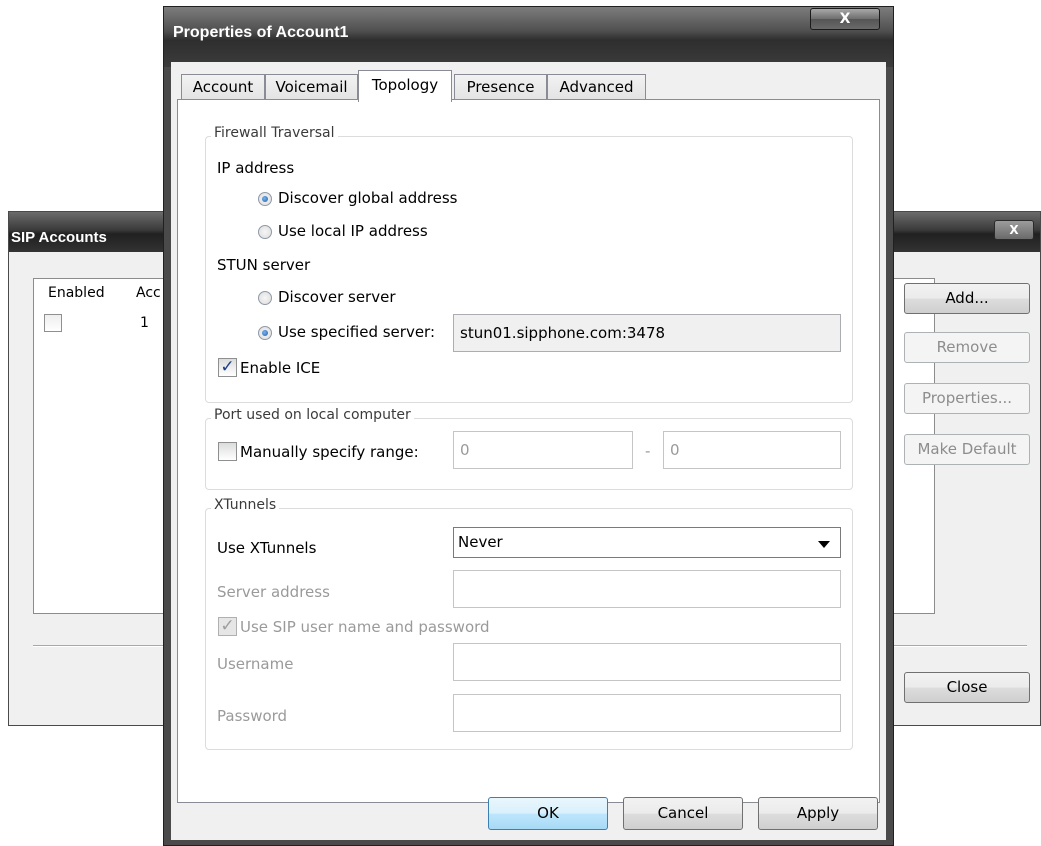 This screenshot has height=846, width=1041. Describe the element at coordinates (818, 813) in the screenshot. I see `apply-button: Apply` at that location.